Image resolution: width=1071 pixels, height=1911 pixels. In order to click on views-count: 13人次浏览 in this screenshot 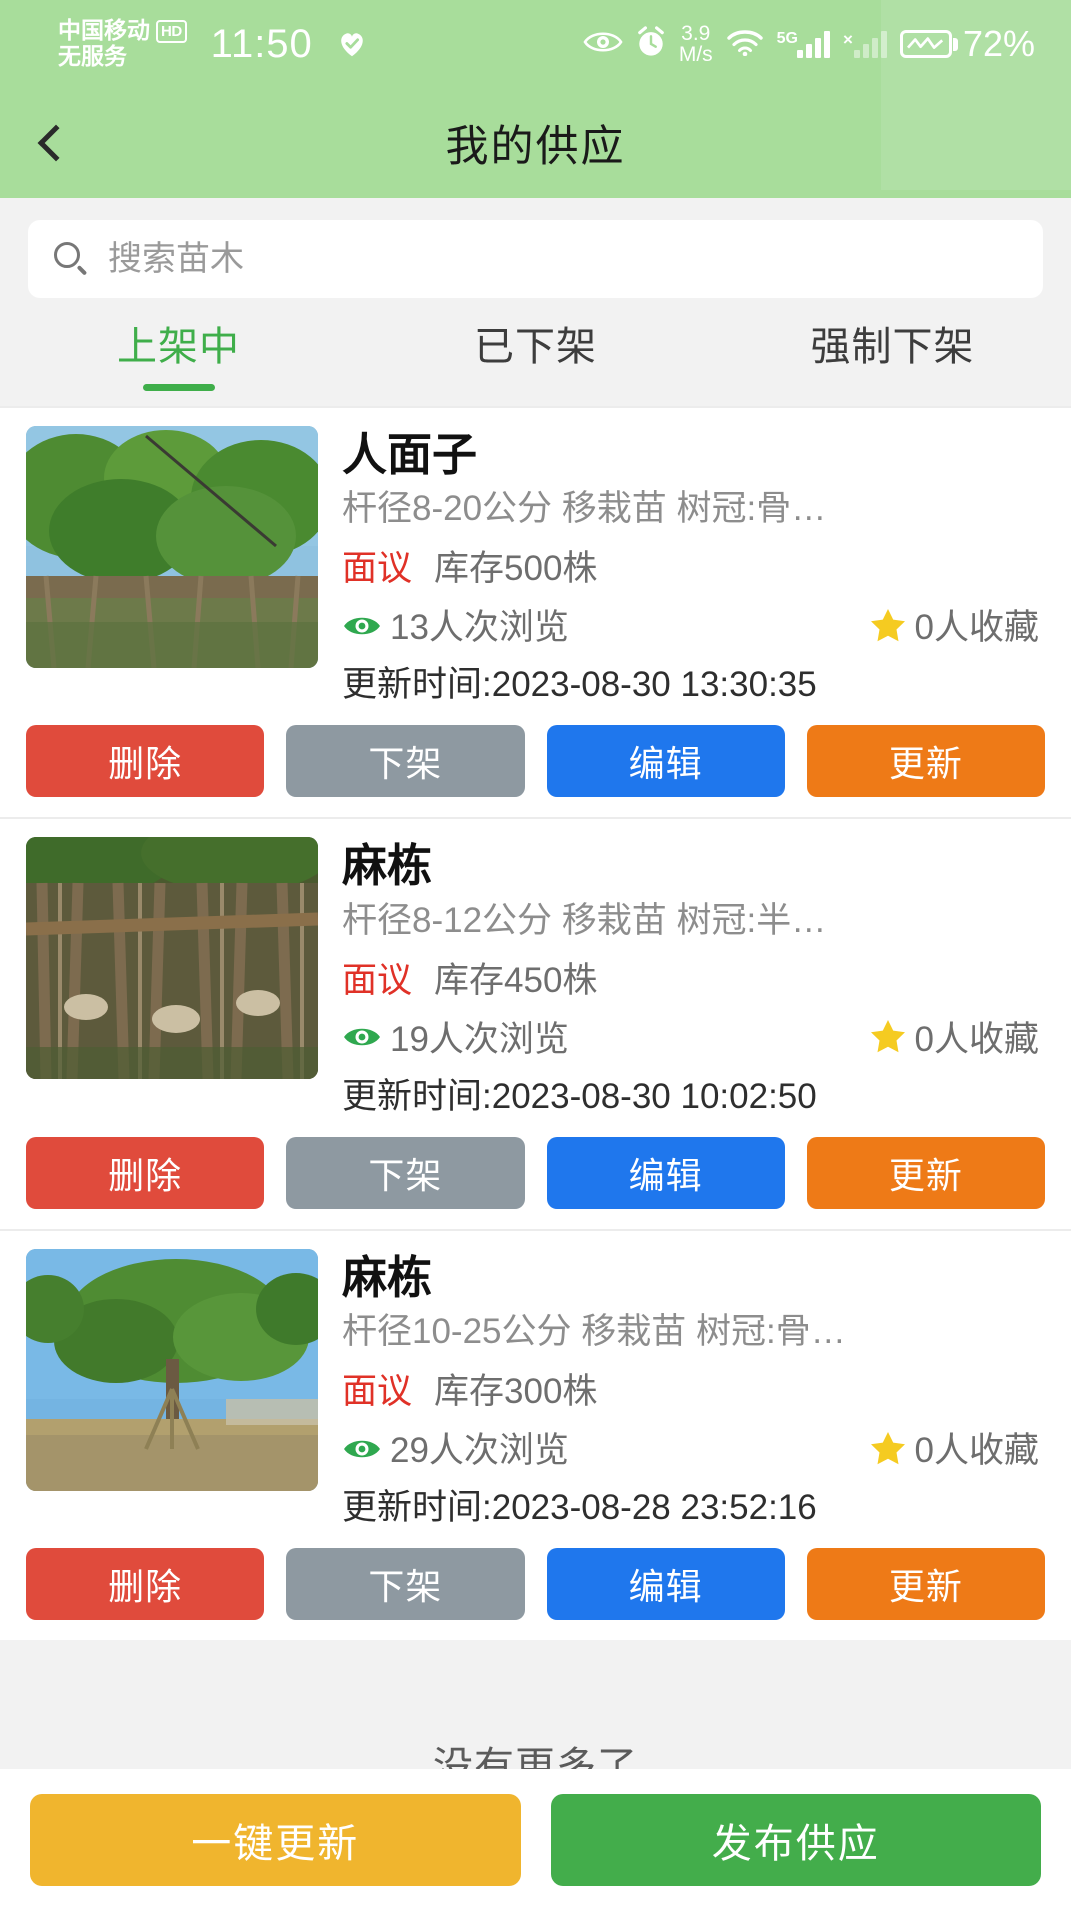, I will do `click(479, 628)`.